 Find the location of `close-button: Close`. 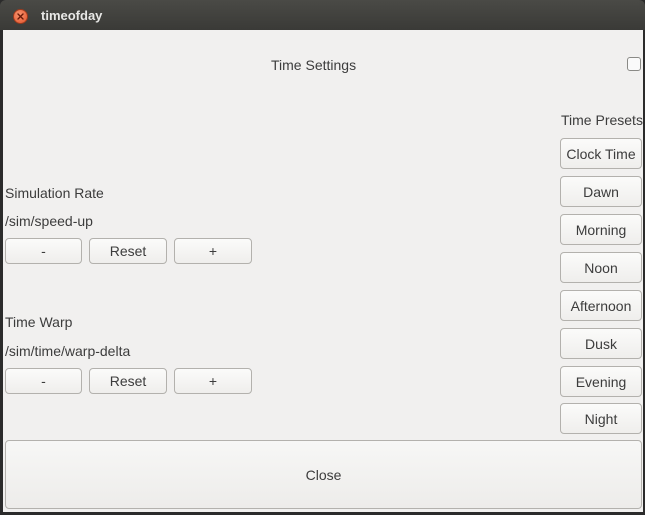

close-button: Close is located at coordinates (323, 474).